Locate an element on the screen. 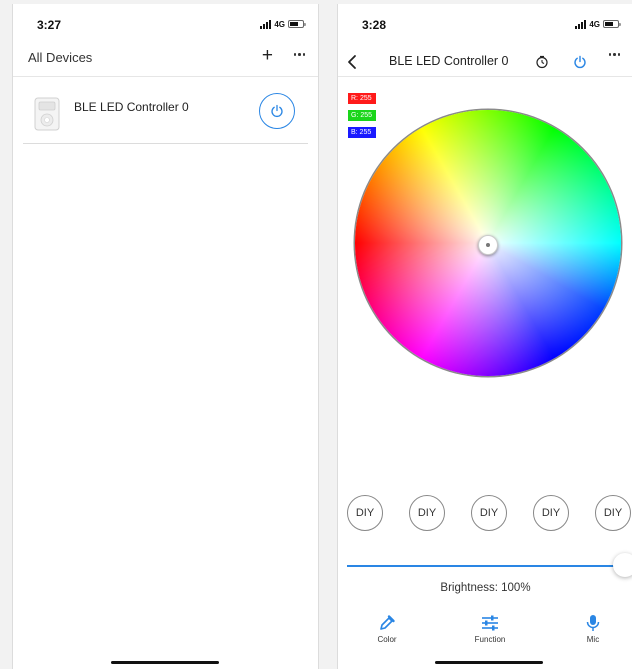 Image resolution: width=632 pixels, height=669 pixels. microphone-icon is located at coordinates (593, 623).